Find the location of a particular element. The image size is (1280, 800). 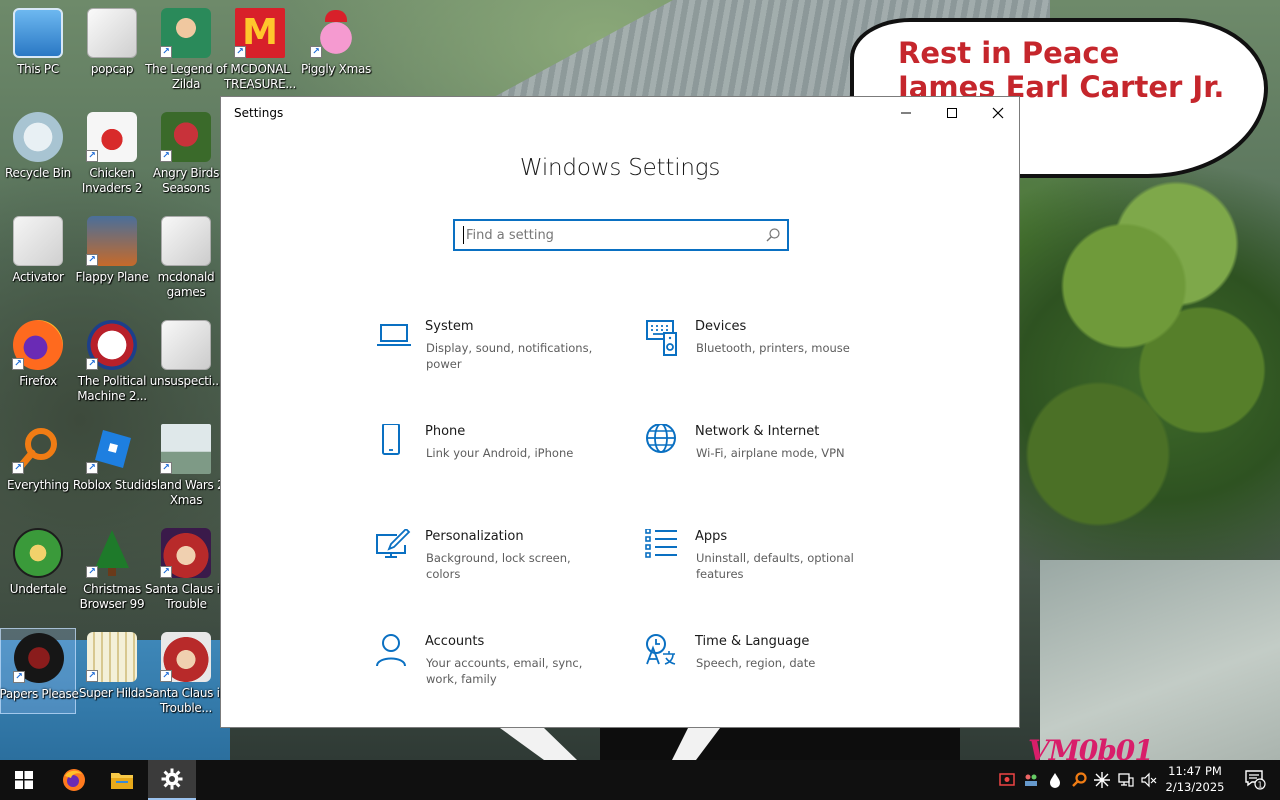

desktop-icon-christmas-browser: ↗ Christmas Browser 99 is located at coordinates (112, 574).